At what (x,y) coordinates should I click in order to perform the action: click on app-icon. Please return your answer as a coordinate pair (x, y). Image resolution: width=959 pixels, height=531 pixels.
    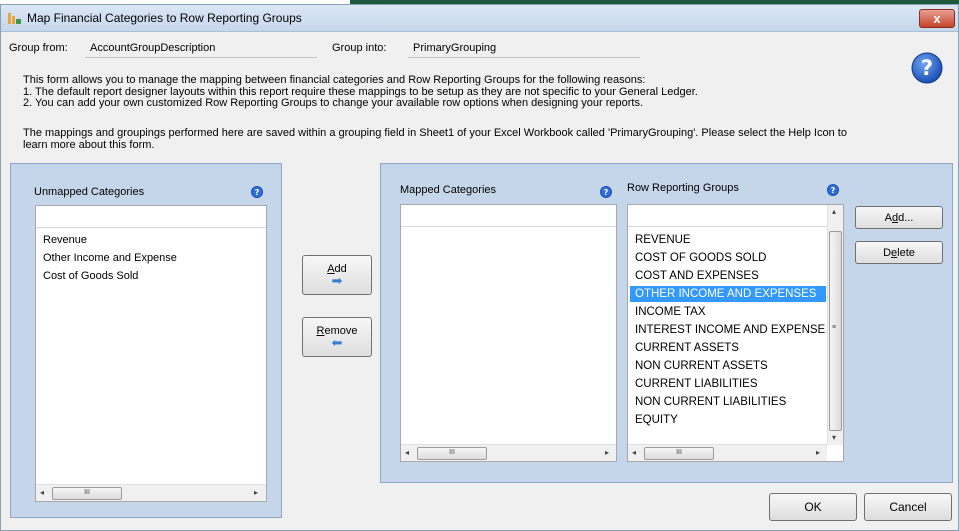
    Looking at the image, I should click on (15, 18).